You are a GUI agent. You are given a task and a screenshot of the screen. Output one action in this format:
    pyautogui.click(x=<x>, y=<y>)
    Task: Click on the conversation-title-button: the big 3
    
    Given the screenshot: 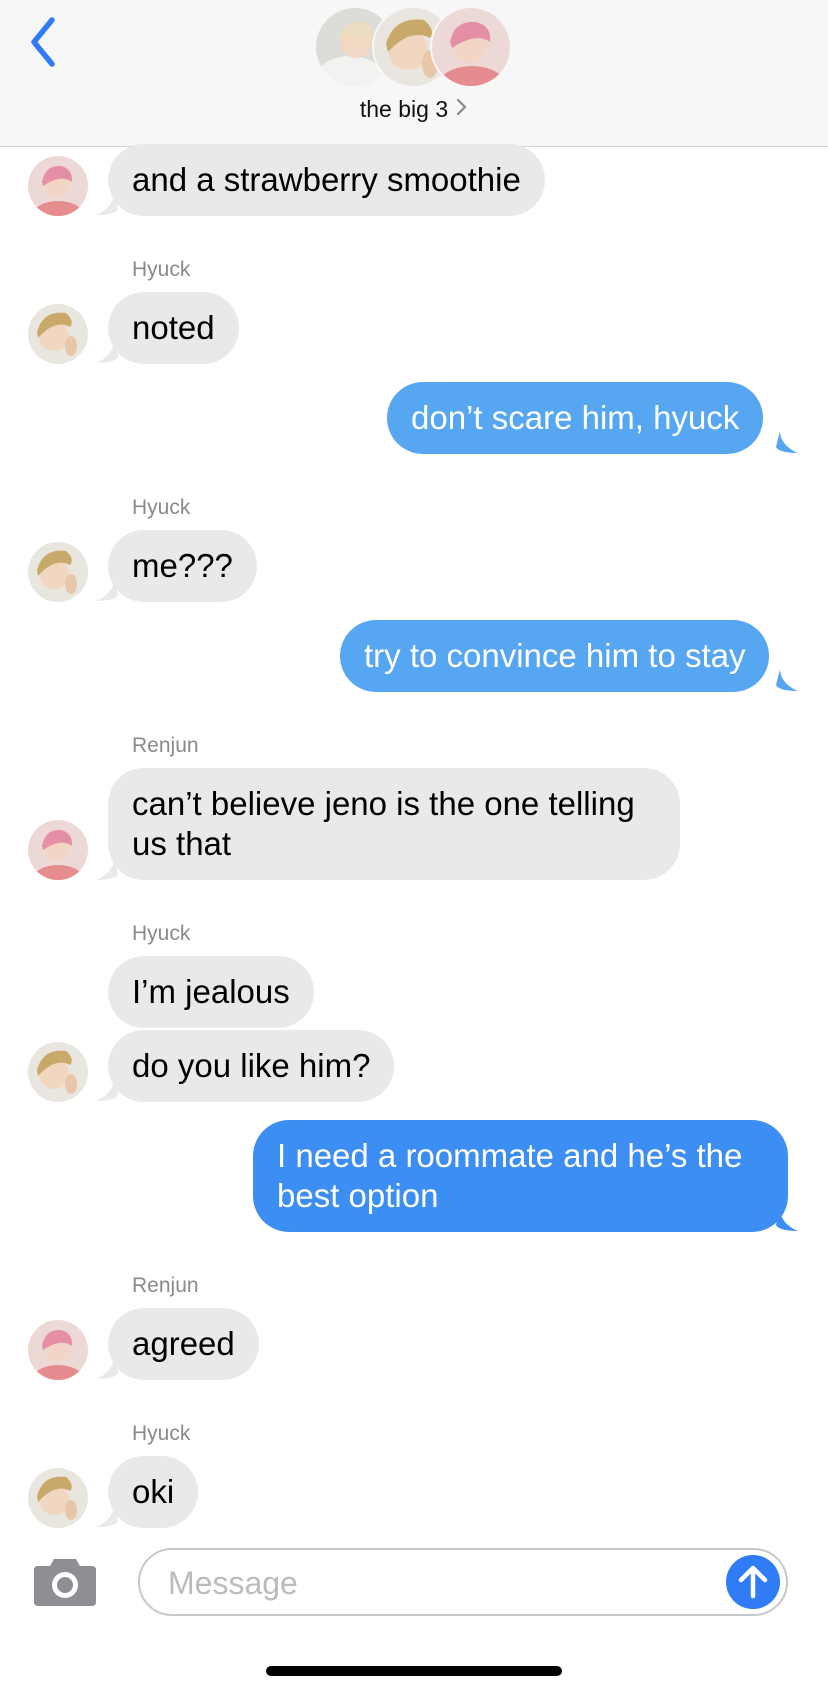 What is the action you would take?
    pyautogui.click(x=414, y=110)
    